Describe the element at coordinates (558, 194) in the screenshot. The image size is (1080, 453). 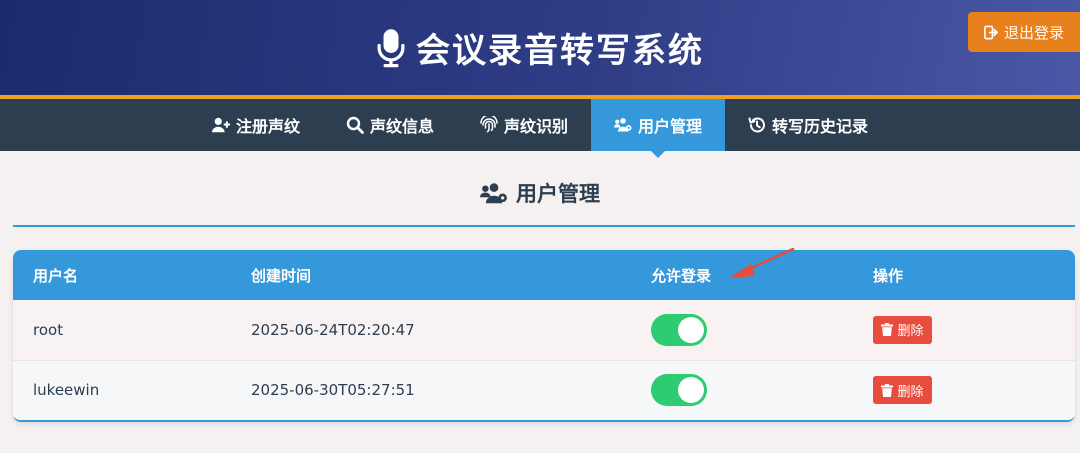
I see `section-title-text: 用户管理` at that location.